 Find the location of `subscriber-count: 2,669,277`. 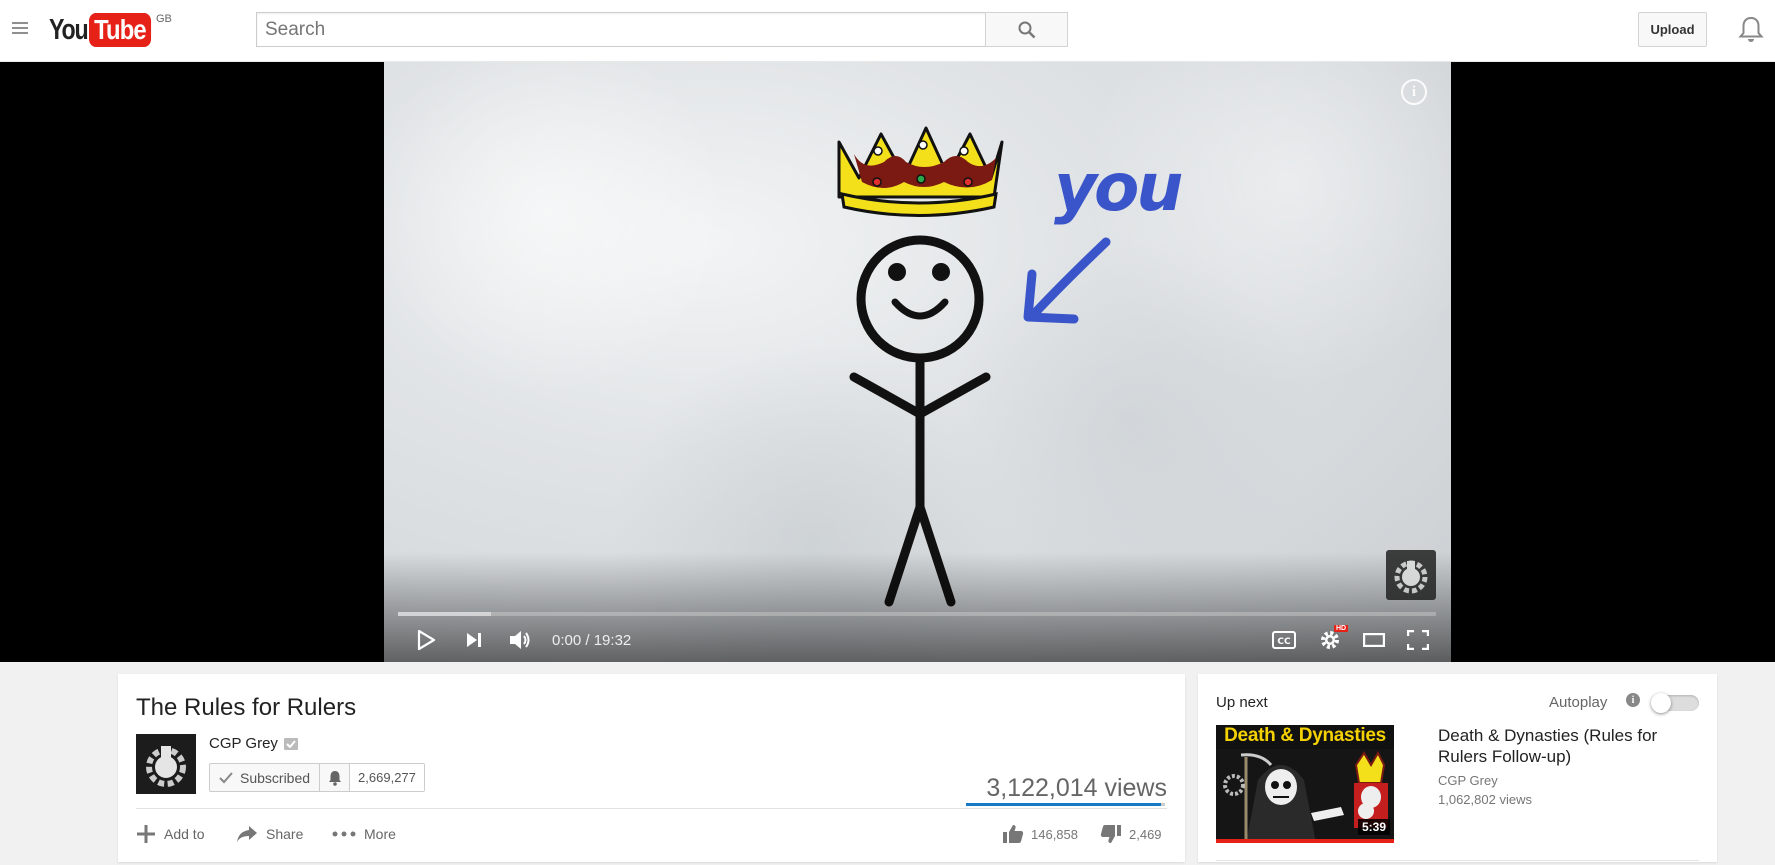

subscriber-count: 2,669,277 is located at coordinates (386, 777).